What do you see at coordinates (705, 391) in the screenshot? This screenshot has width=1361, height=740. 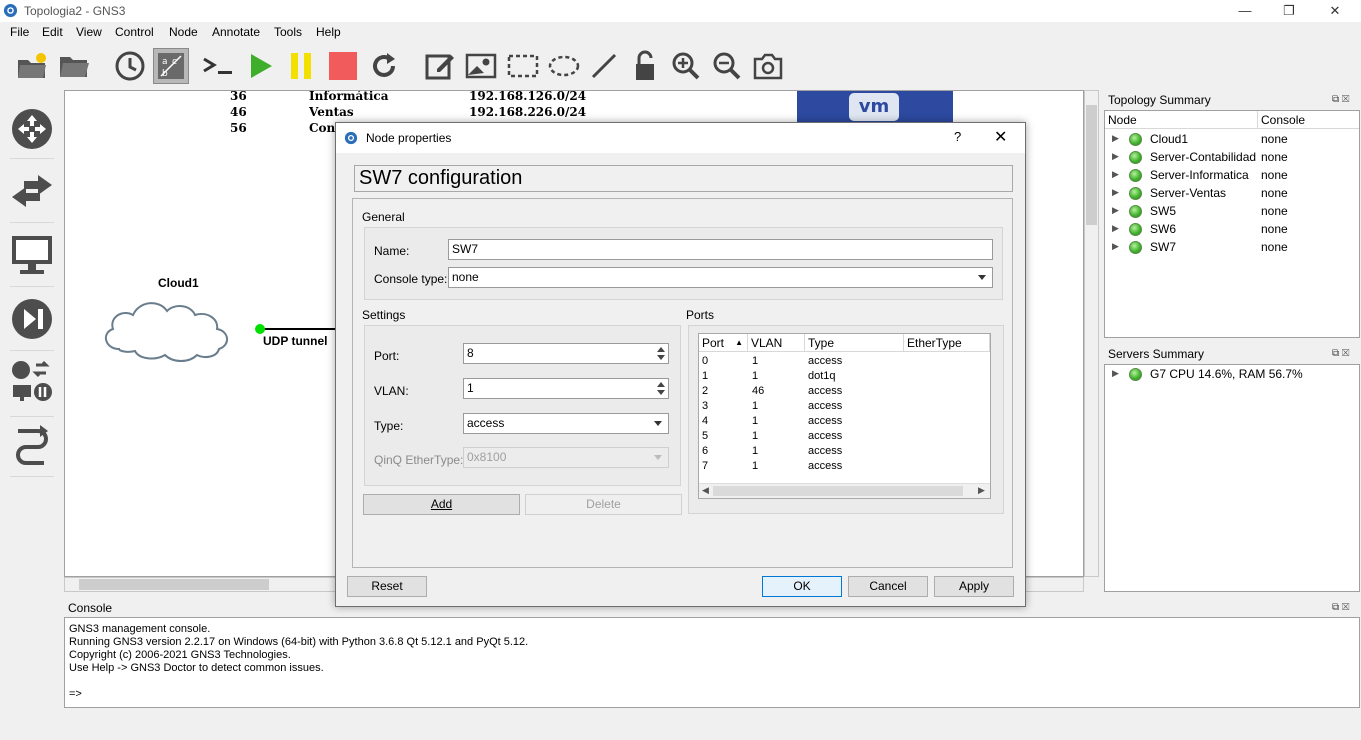 I see `port-cell: 2` at bounding box center [705, 391].